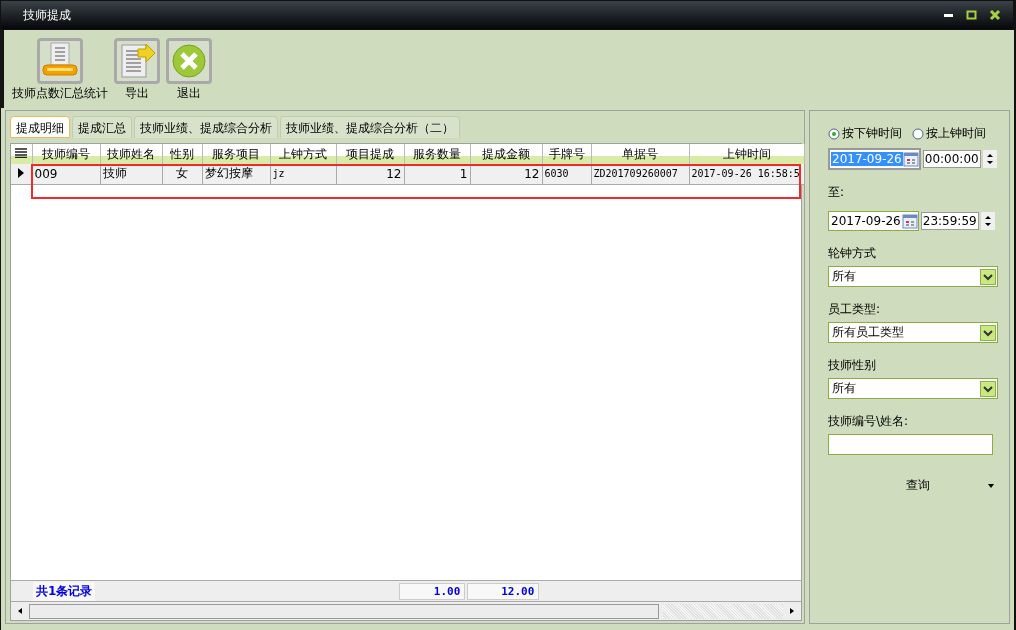 This screenshot has width=1016, height=630. I want to click on horizontal-scrollbar, so click(406, 610).